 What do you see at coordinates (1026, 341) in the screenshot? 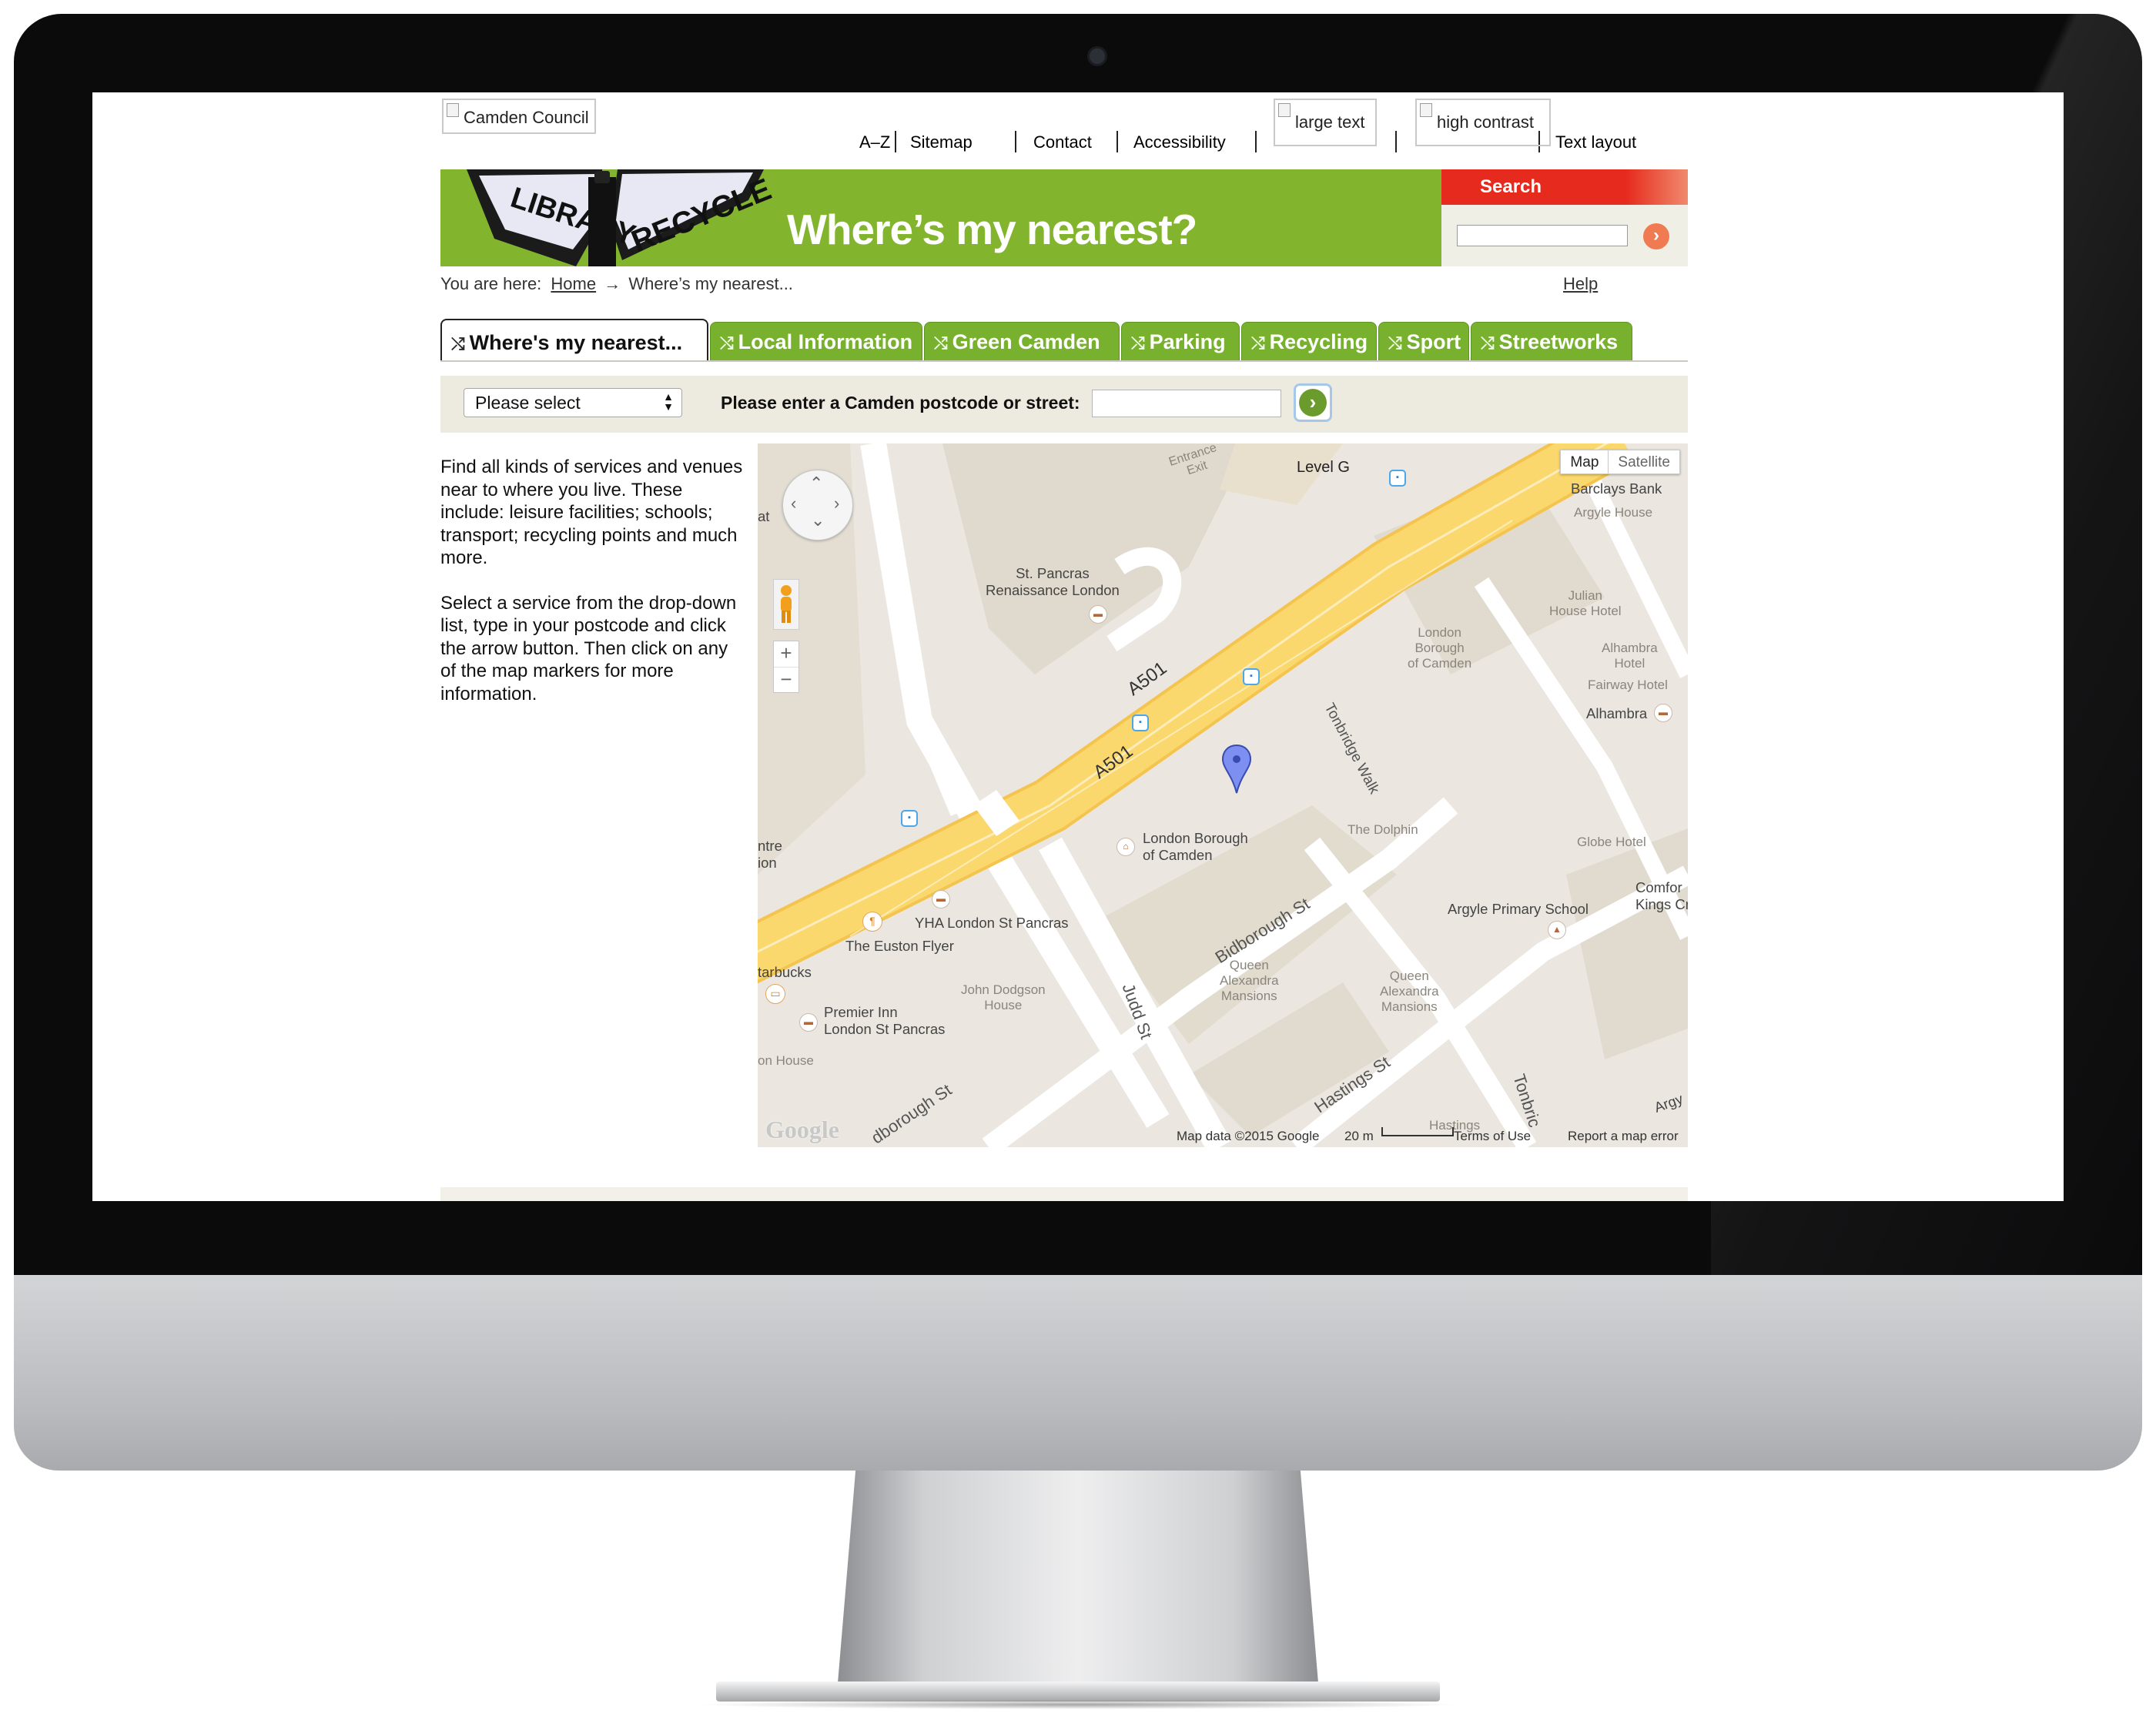
I see `tab-label: Green Camden` at bounding box center [1026, 341].